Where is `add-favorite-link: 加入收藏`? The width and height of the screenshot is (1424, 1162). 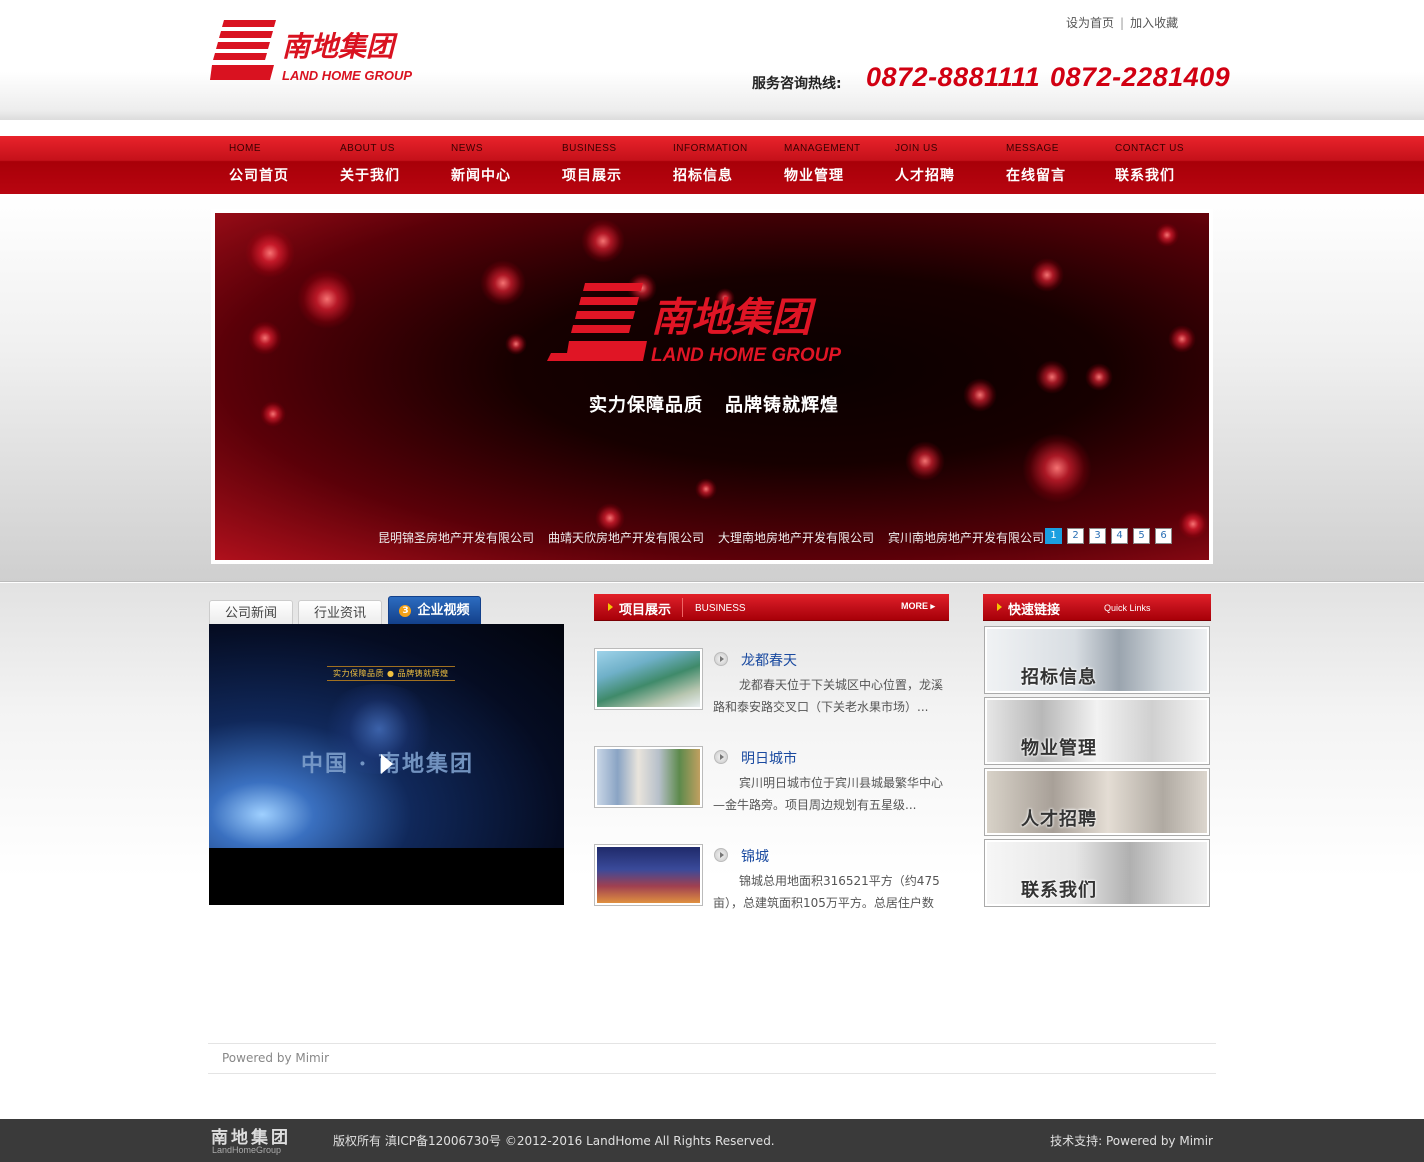 add-favorite-link: 加入收藏 is located at coordinates (1154, 23).